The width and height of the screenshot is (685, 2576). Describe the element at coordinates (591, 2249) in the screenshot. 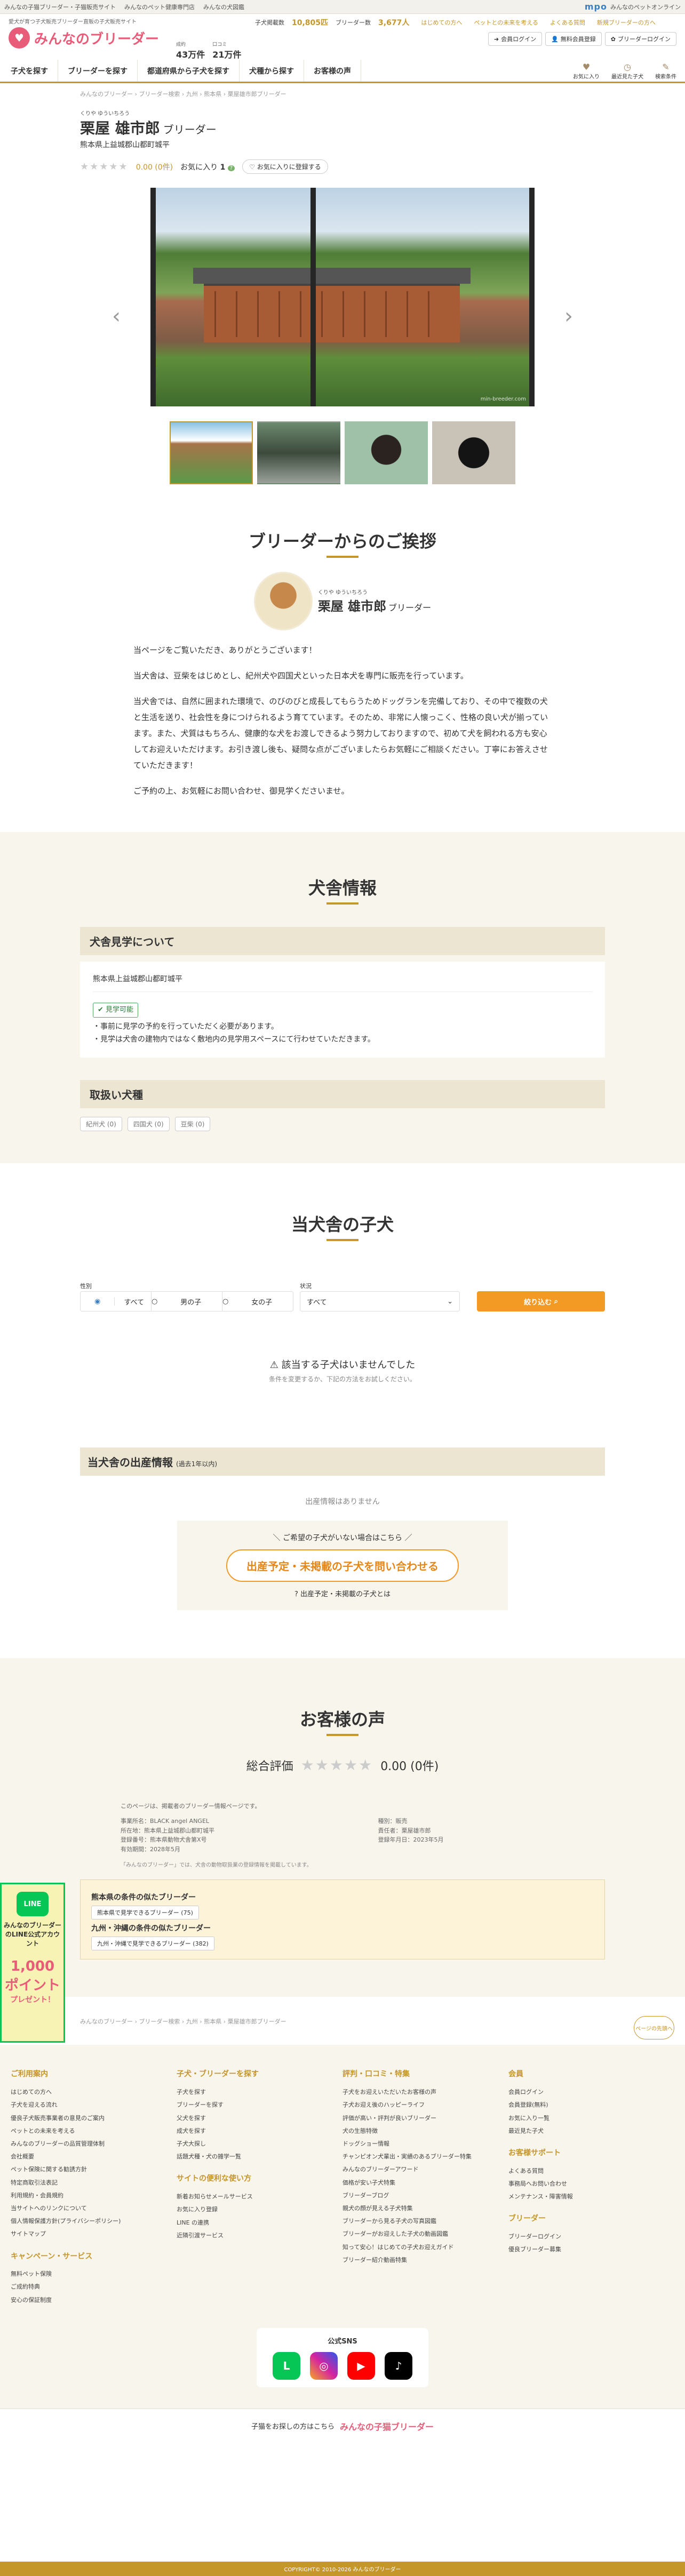

I see `footer-link: 優良ブリーダー募集` at that location.